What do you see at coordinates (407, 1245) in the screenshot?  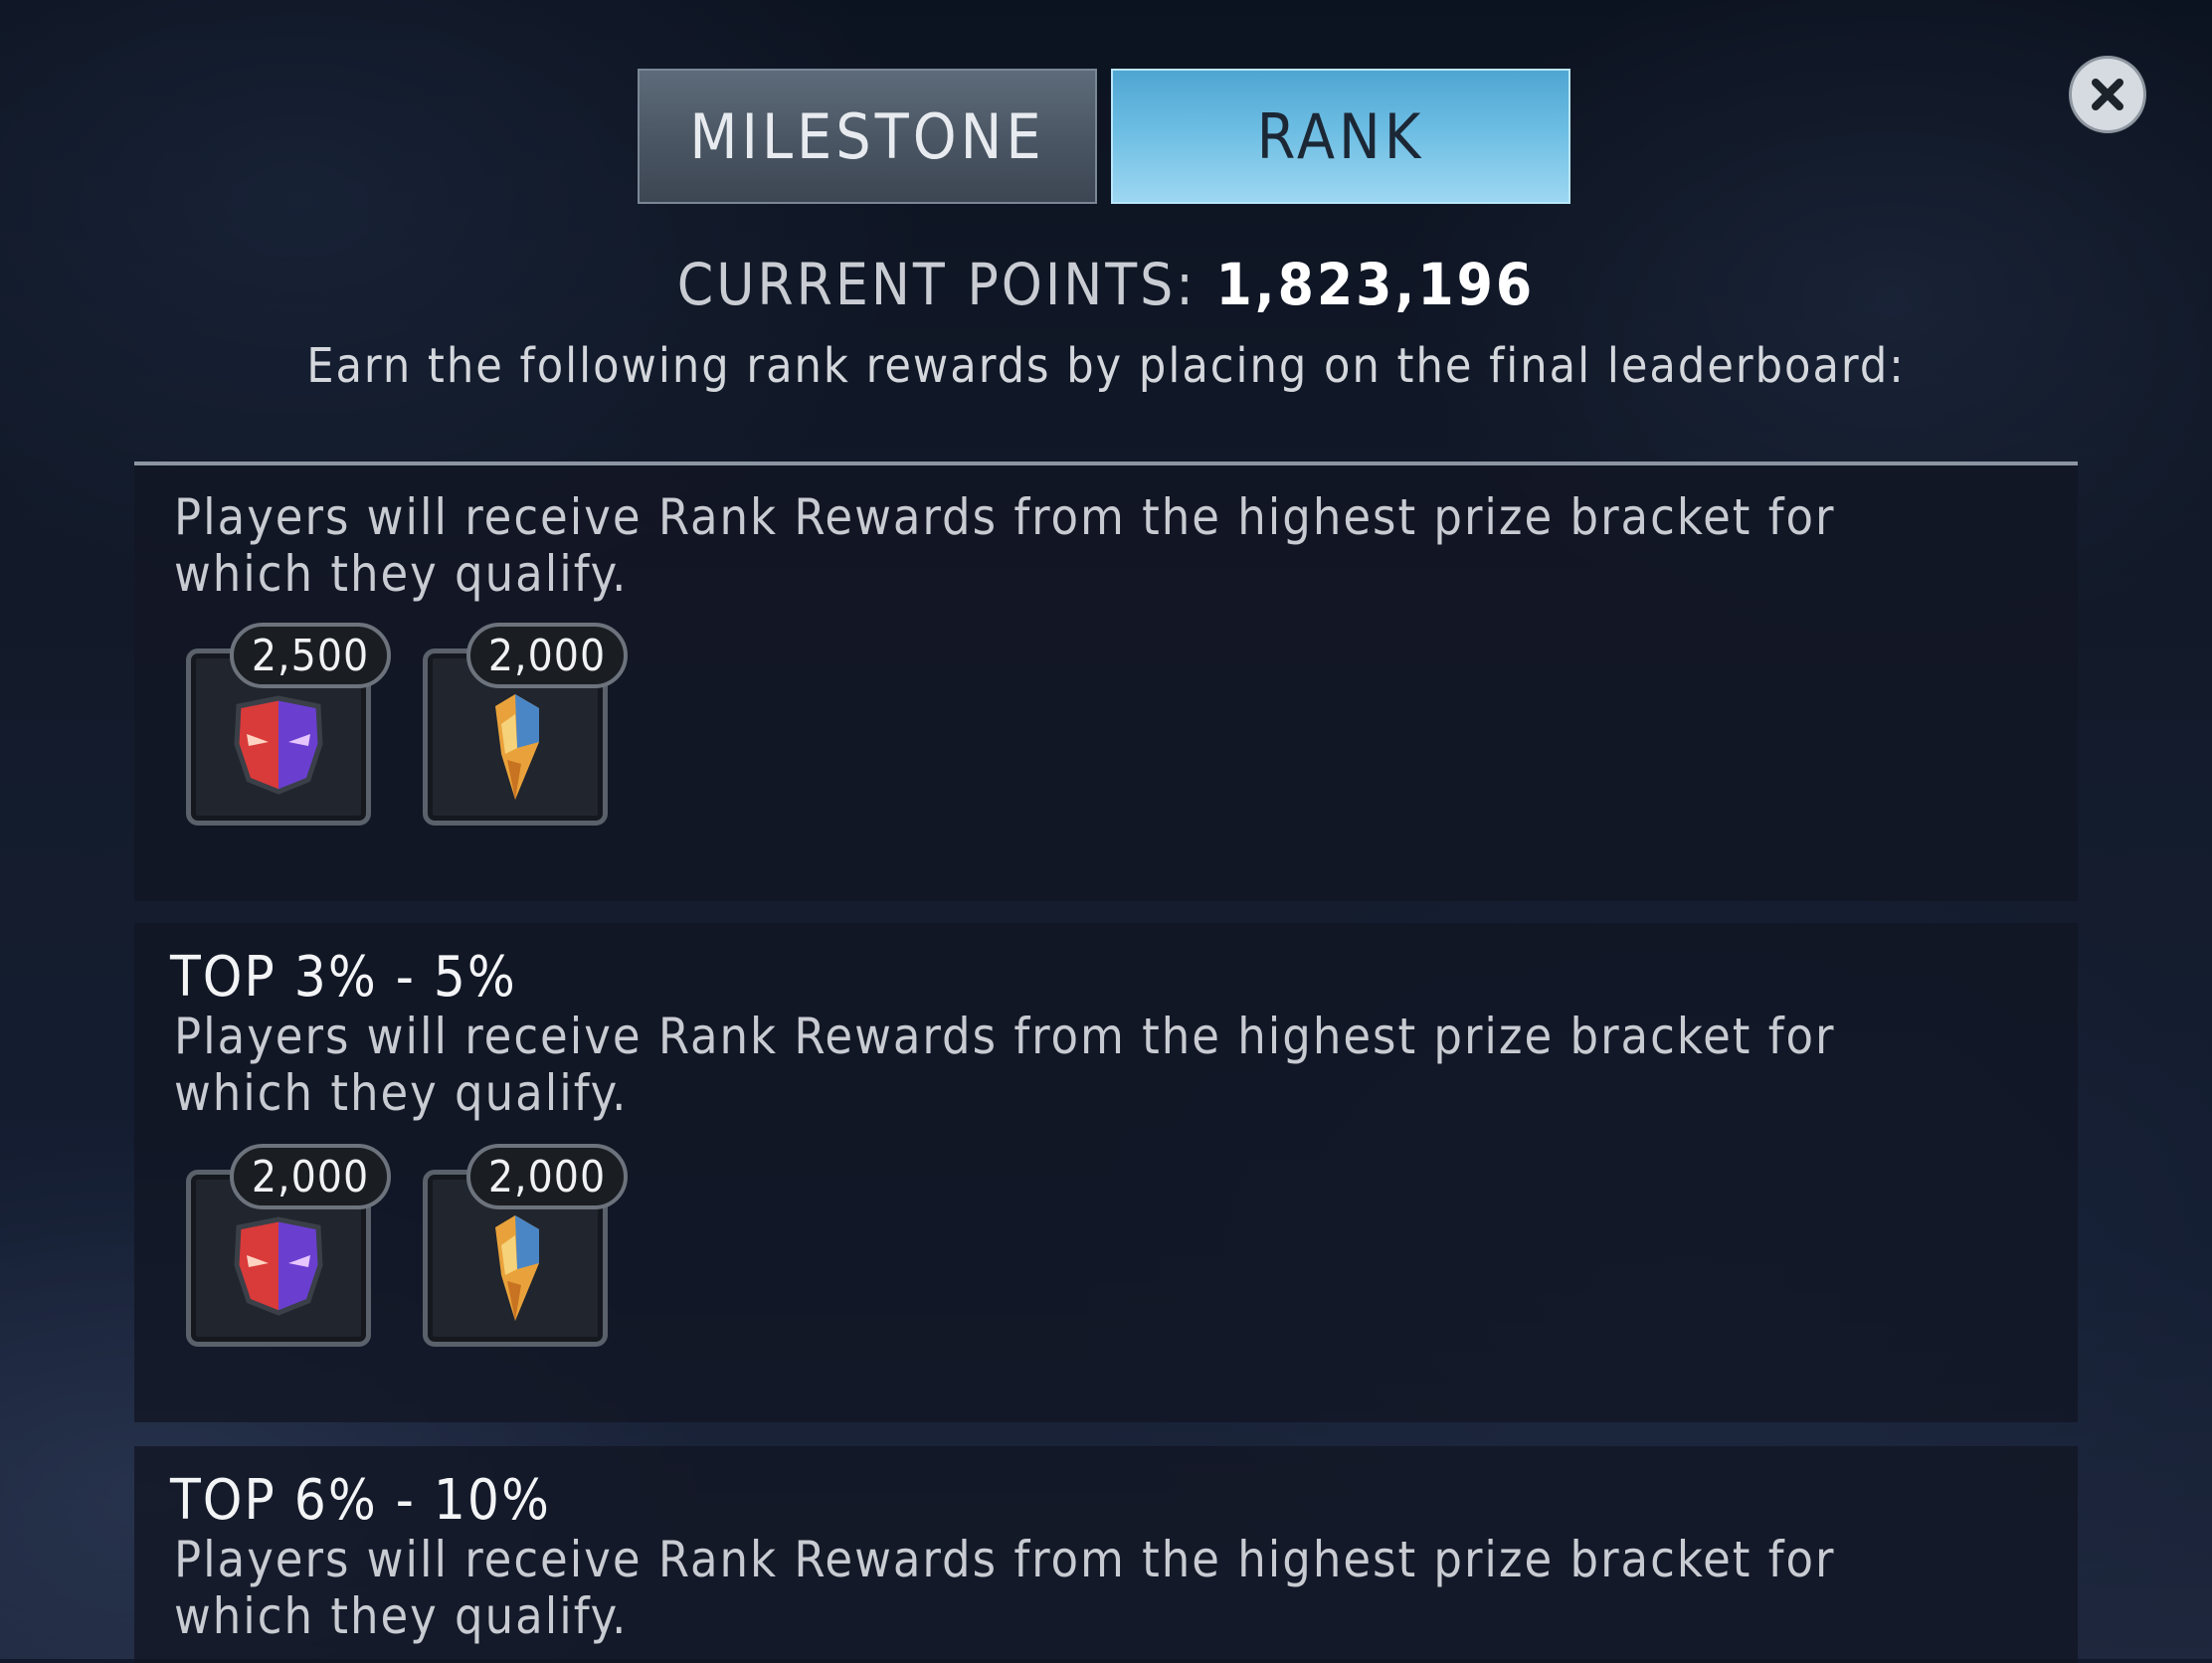 I see `bracket-rewards: 2,000 2,000` at bounding box center [407, 1245].